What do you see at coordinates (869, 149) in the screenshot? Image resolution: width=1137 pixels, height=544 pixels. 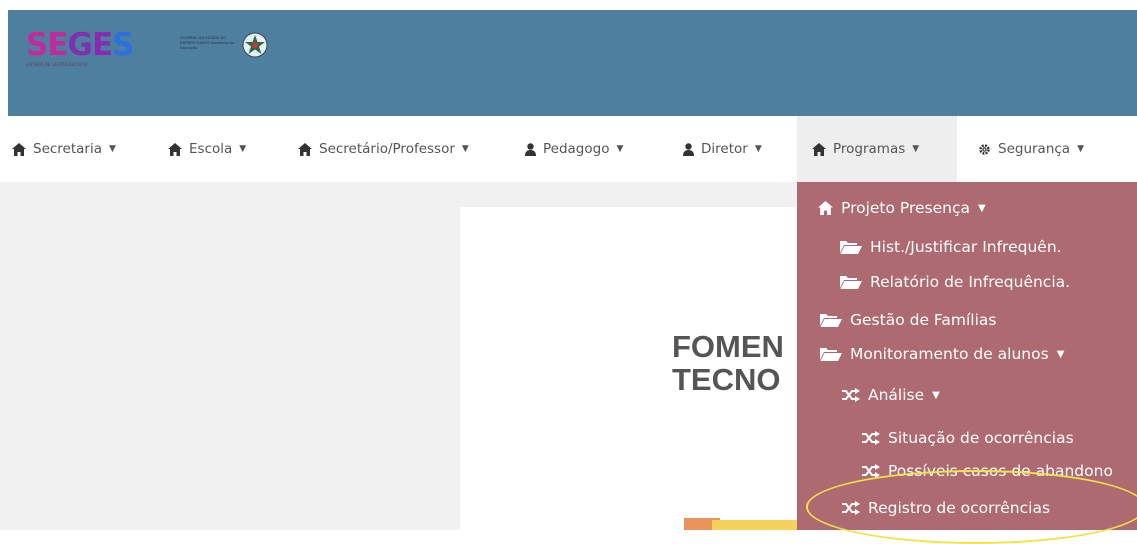 I see `nav-programas-label: Programas` at bounding box center [869, 149].